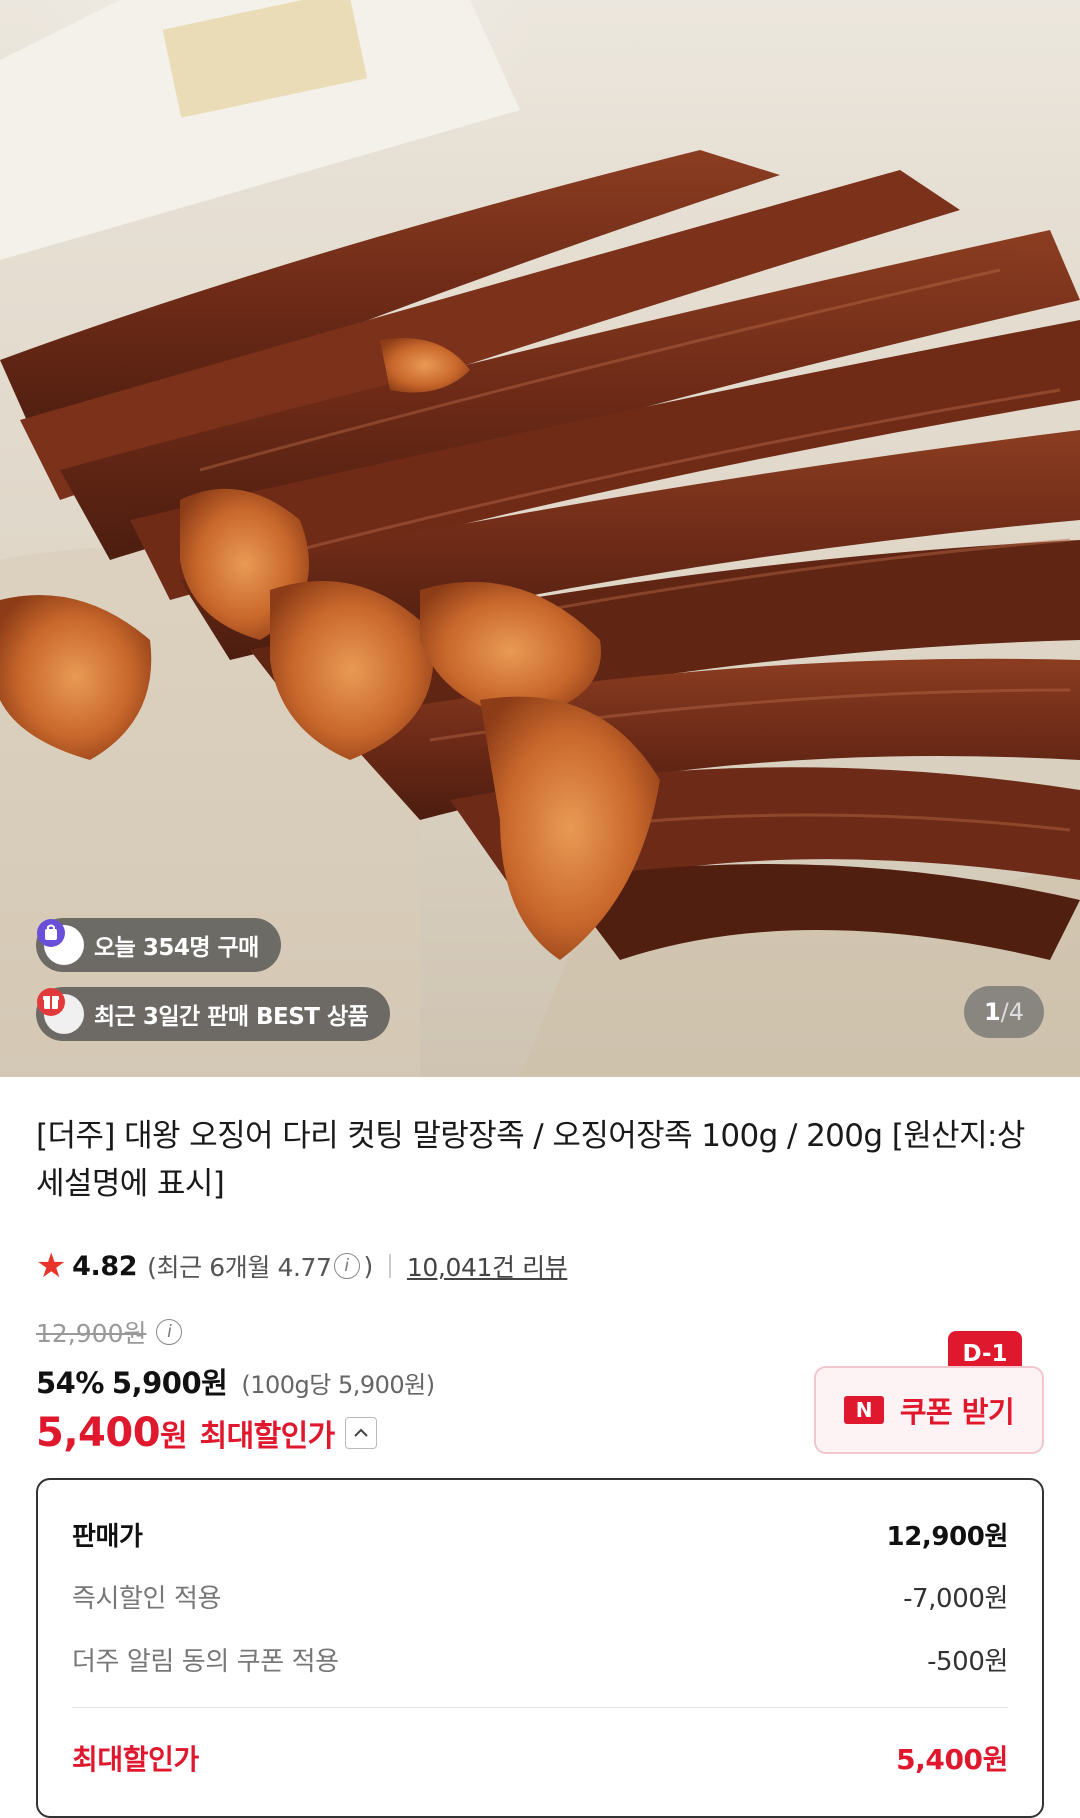  I want to click on info-icon: i, so click(346, 1266).